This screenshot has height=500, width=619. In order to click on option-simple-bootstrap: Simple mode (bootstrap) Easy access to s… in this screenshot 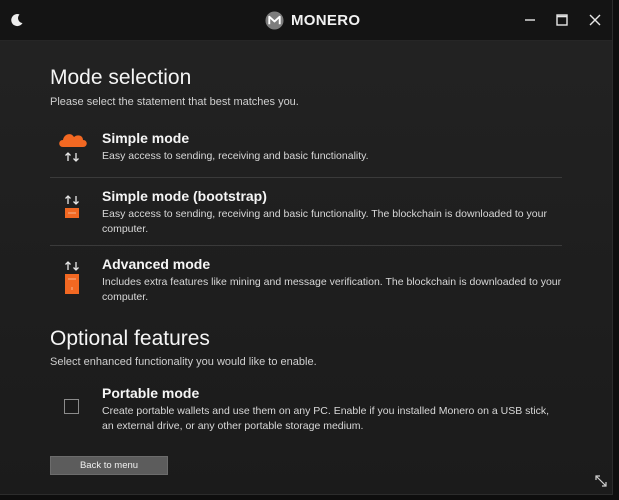, I will do `click(306, 215)`.